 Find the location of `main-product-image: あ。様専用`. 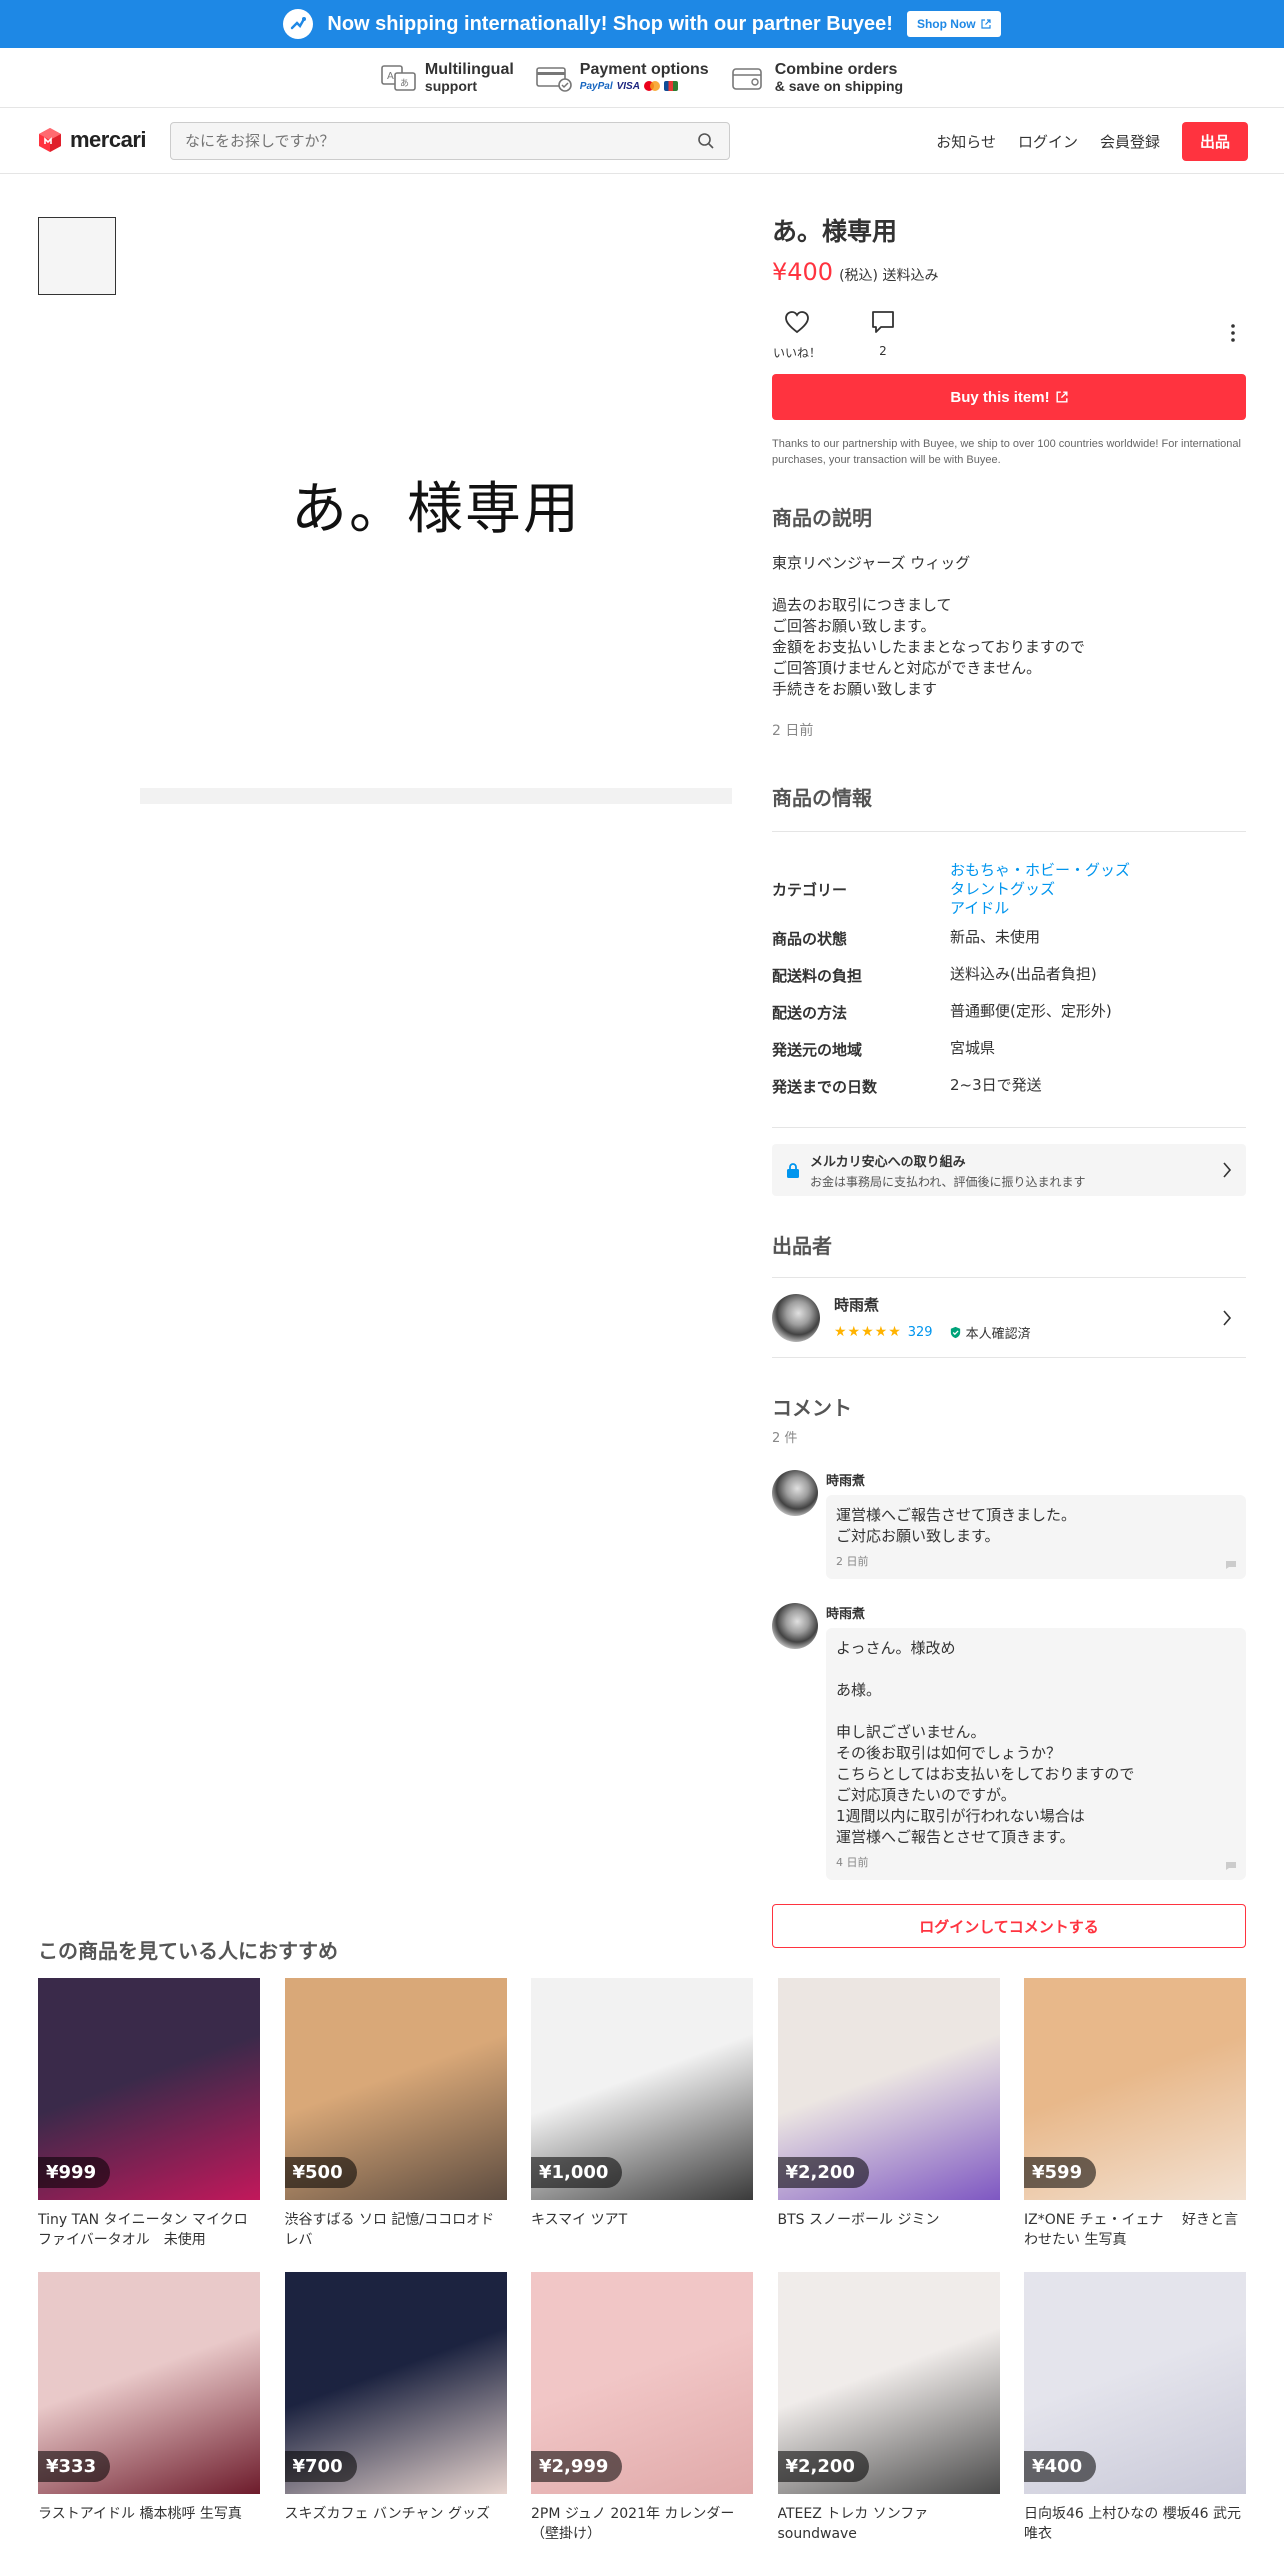

main-product-image: あ。様専用 is located at coordinates (436, 504).